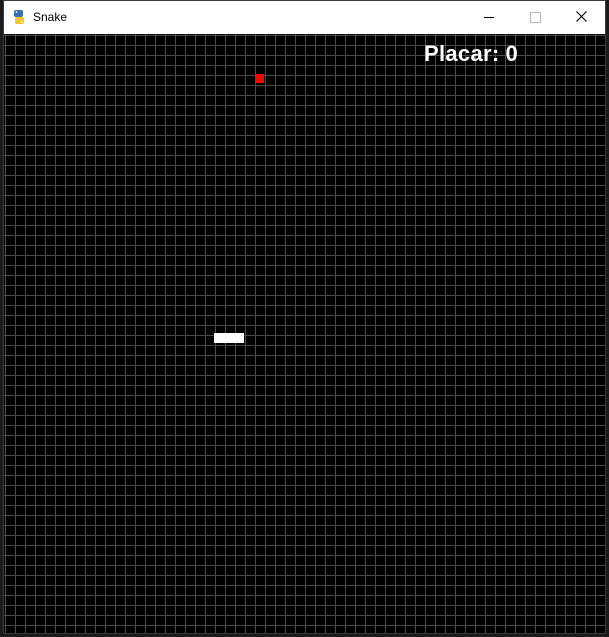 The width and height of the screenshot is (609, 637). I want to click on minimize-icon, so click(489, 17).